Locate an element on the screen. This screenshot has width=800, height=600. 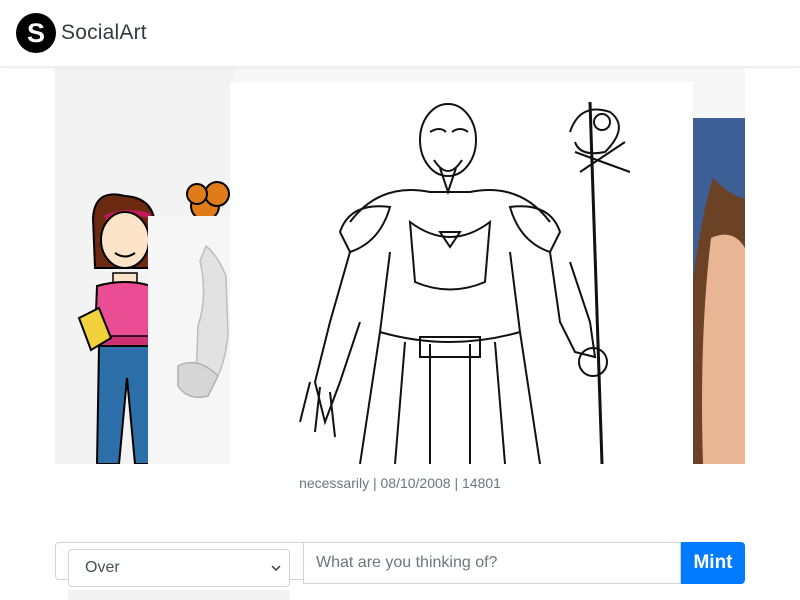
brand-name: SocialArt is located at coordinates (104, 32).